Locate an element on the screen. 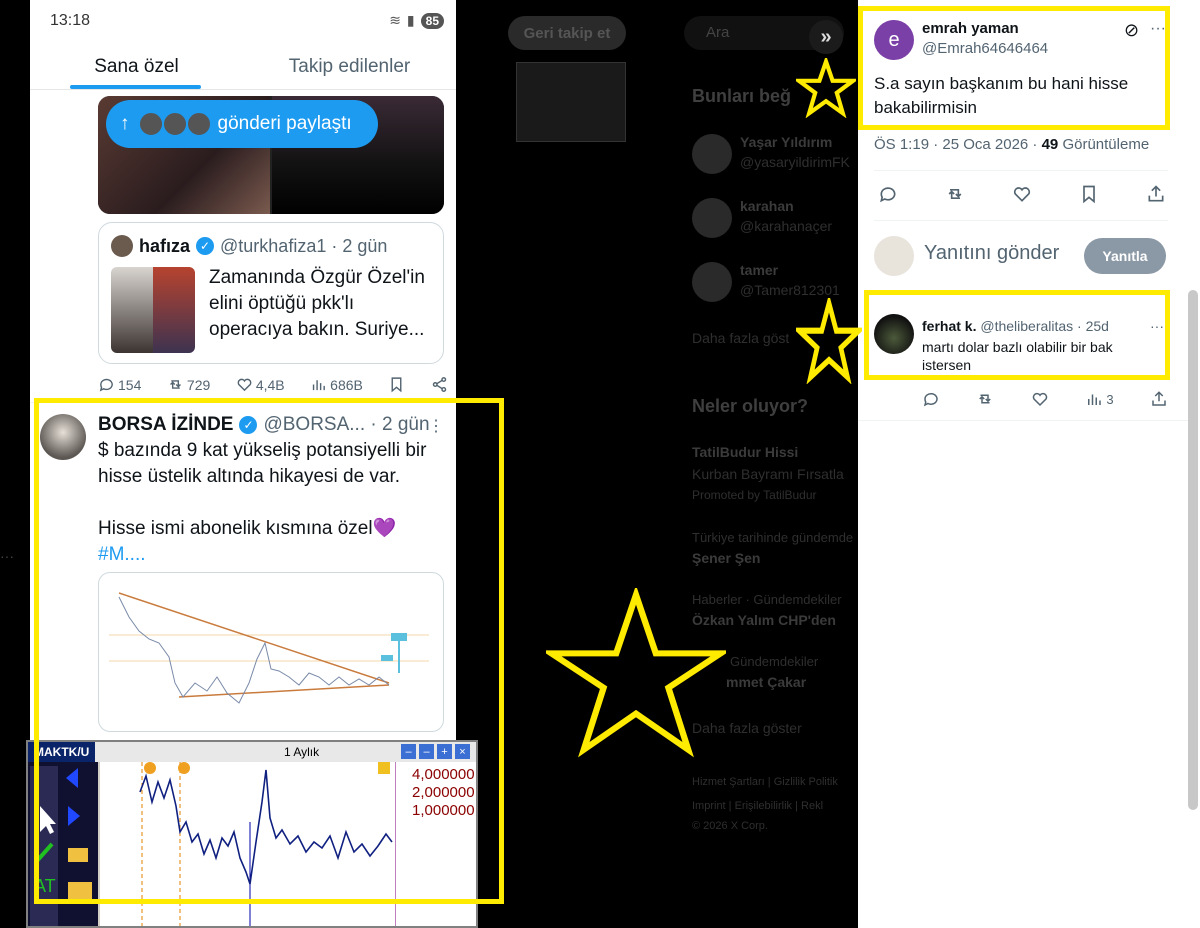  promoted-label: Promoted by TatilBudur is located at coordinates (754, 495).